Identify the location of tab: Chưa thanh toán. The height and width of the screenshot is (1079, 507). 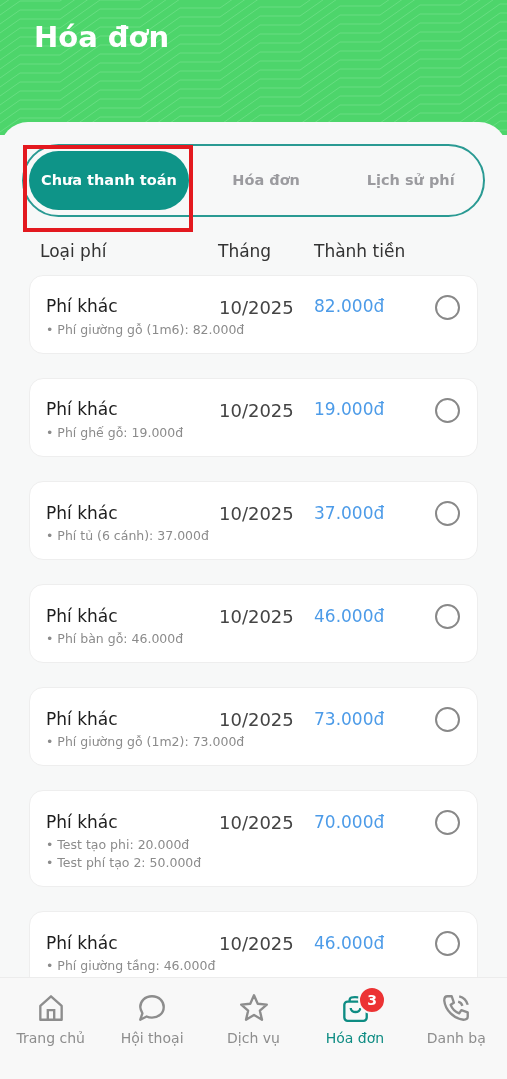
(109, 180).